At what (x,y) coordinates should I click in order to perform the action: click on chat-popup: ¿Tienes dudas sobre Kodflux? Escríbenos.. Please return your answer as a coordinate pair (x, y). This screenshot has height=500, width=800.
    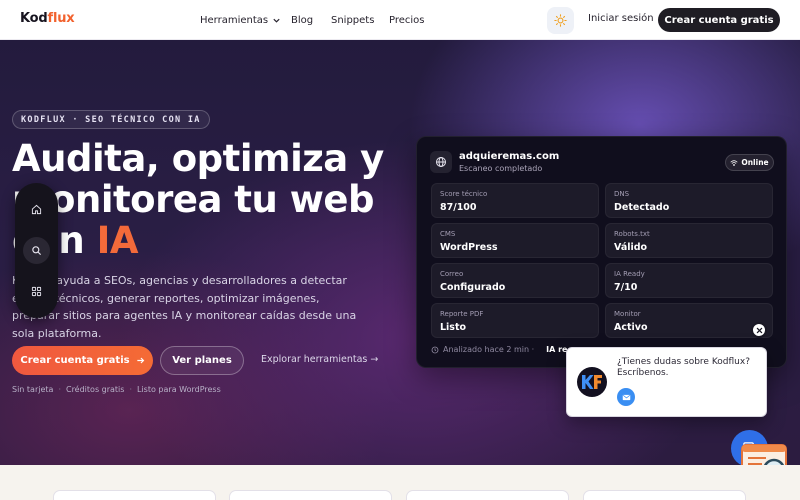
    Looking at the image, I should click on (666, 382).